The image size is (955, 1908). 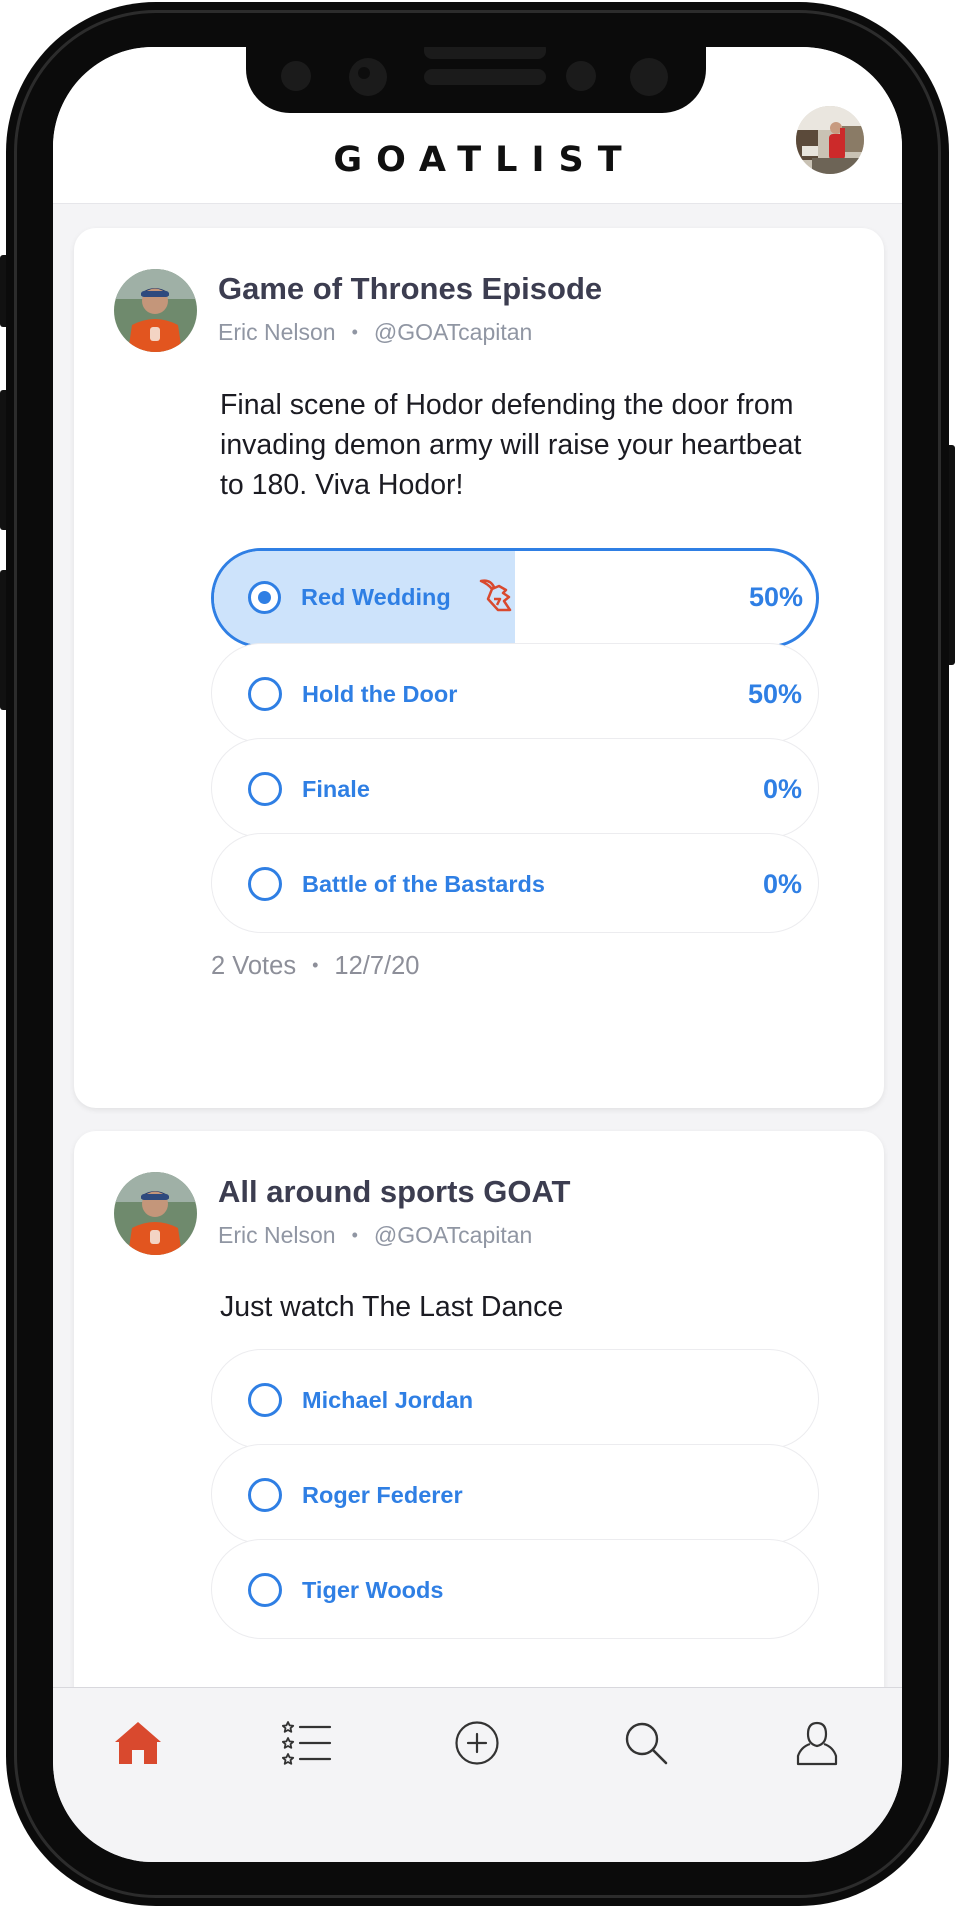 What do you see at coordinates (388, 1400) in the screenshot?
I see `option-label: Michael Jordan` at bounding box center [388, 1400].